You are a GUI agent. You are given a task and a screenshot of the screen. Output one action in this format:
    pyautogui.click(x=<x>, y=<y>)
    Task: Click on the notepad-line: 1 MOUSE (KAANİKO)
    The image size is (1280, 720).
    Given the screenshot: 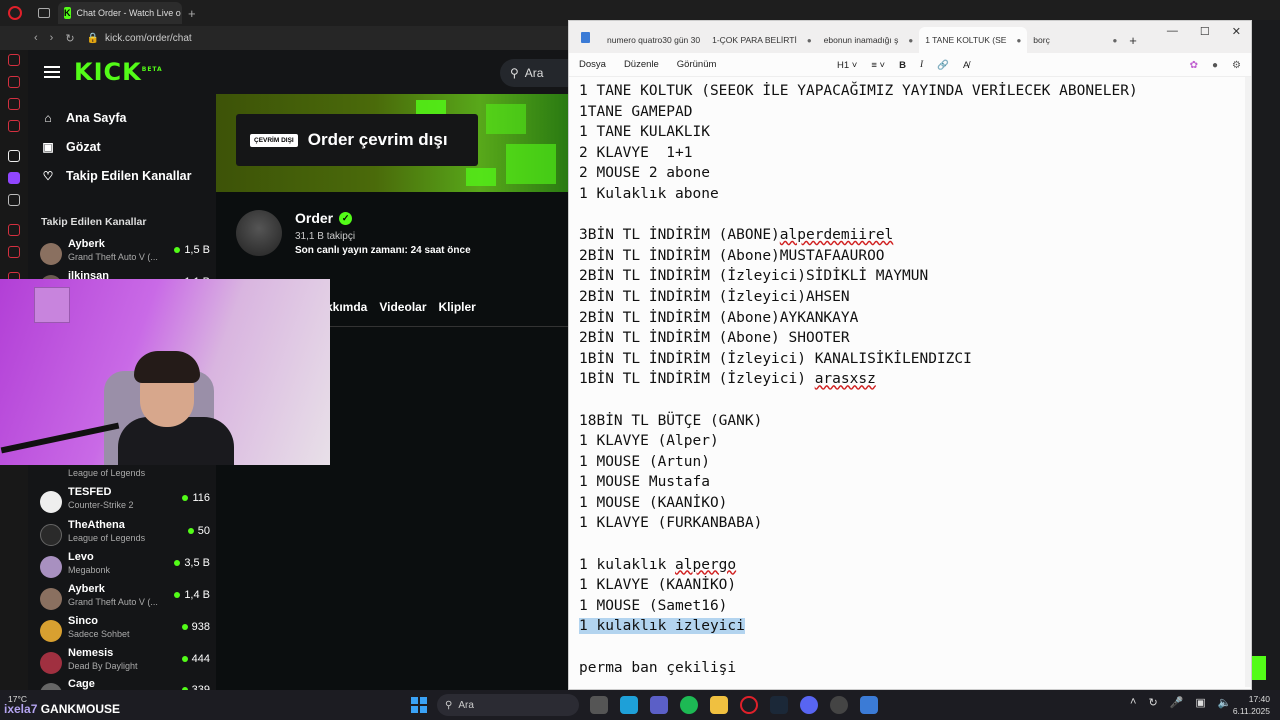 What is the action you would take?
    pyautogui.click(x=653, y=502)
    